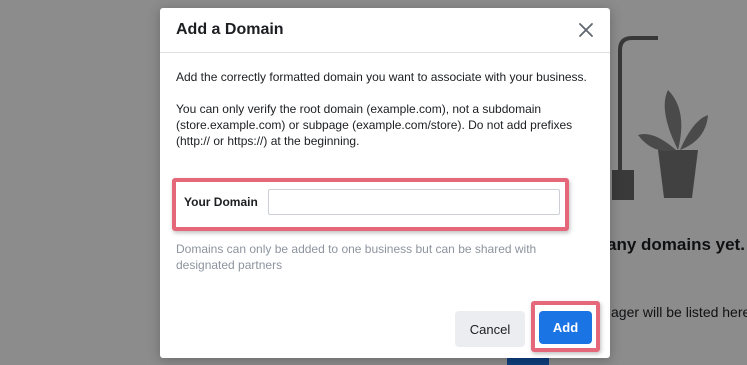 The width and height of the screenshot is (747, 365). Describe the element at coordinates (586, 30) in the screenshot. I see `close-icon` at that location.